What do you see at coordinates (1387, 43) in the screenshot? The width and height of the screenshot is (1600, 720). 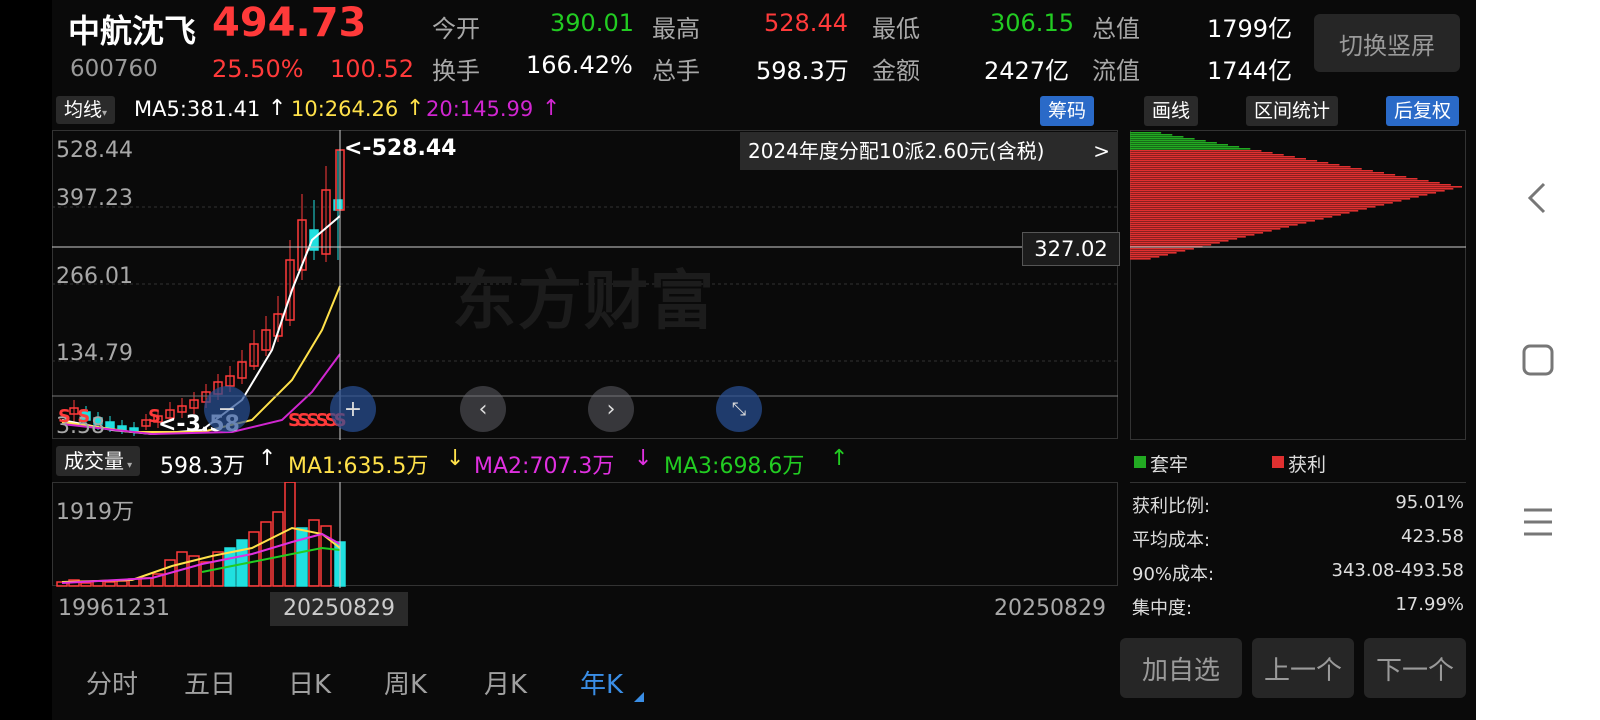 I see `switch-portrait-button: 切换竖屏` at bounding box center [1387, 43].